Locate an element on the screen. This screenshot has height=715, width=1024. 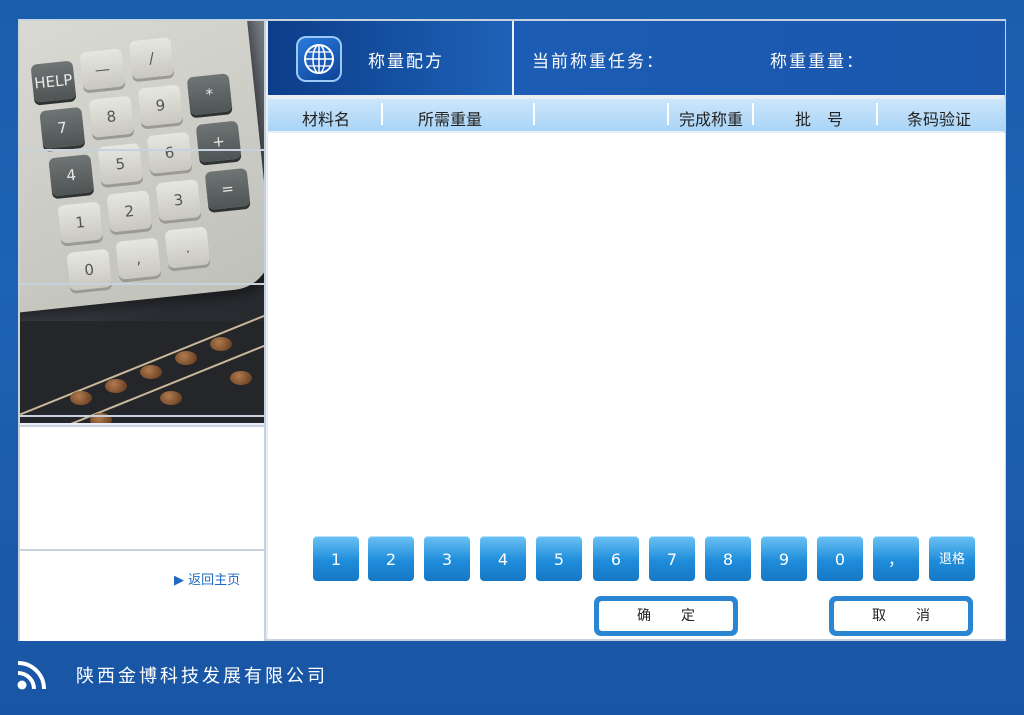
key-2-button: 2 is located at coordinates (391, 558).